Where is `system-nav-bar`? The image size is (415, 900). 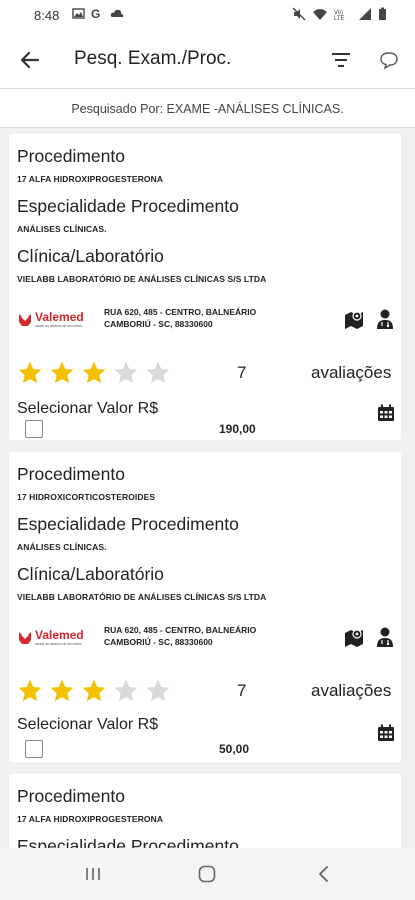 system-nav-bar is located at coordinates (207, 874).